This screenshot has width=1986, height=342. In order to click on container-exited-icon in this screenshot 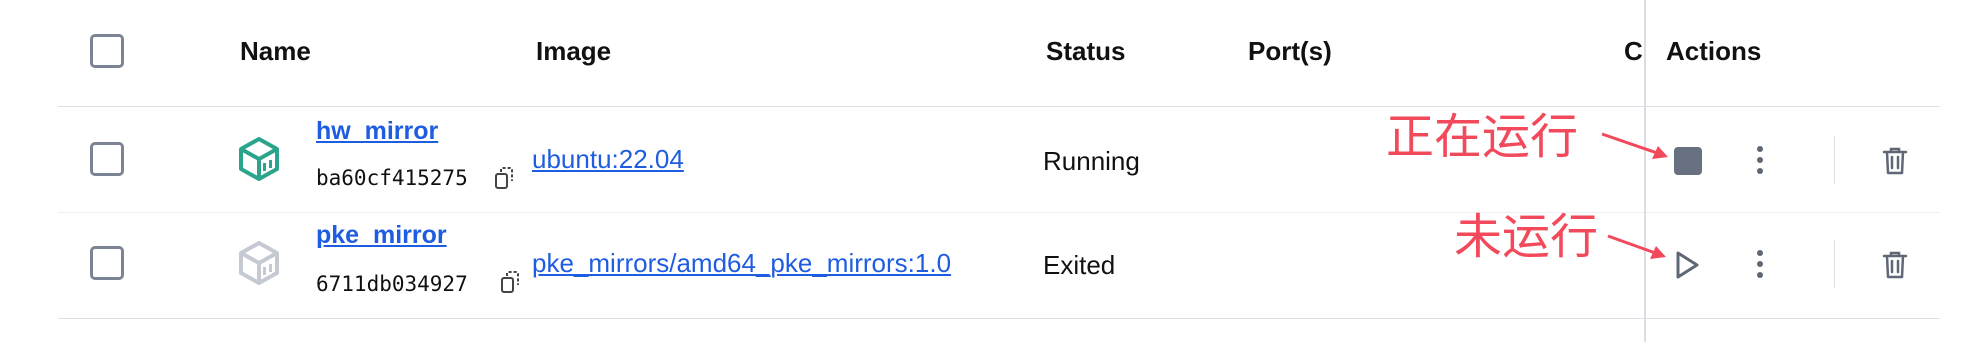, I will do `click(259, 263)`.